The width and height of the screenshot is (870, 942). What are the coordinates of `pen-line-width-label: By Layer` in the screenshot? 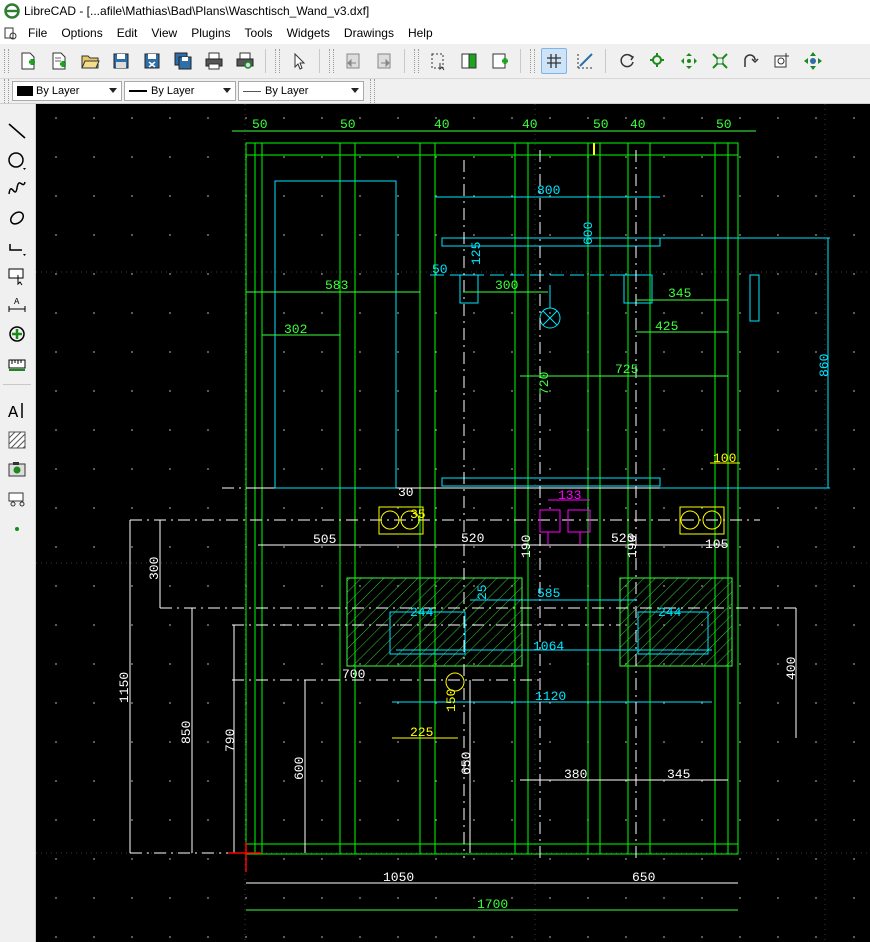 It's located at (287, 91).